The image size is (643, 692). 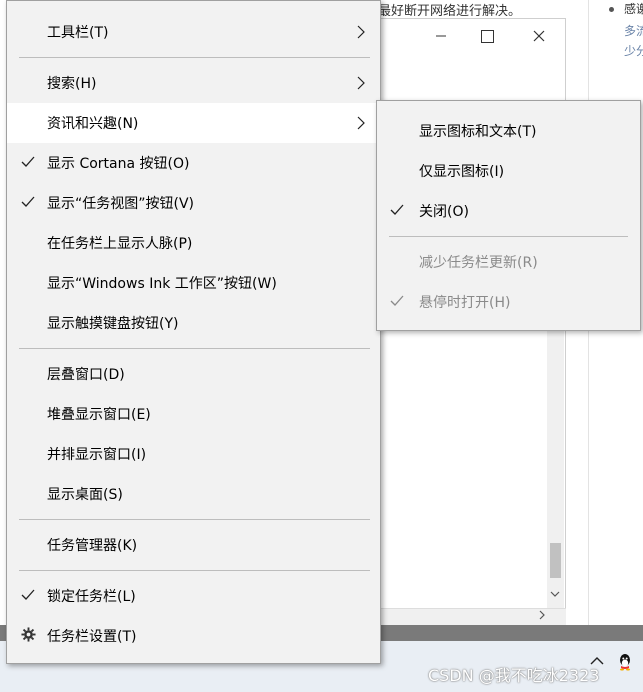 What do you see at coordinates (473, 617) in the screenshot?
I see `horizontal-scrollbar` at bounding box center [473, 617].